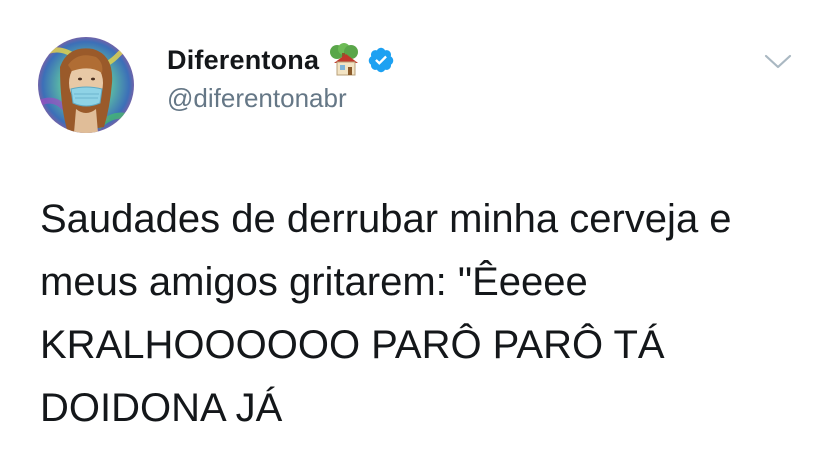  I want to click on avatar-image, so click(86, 85).